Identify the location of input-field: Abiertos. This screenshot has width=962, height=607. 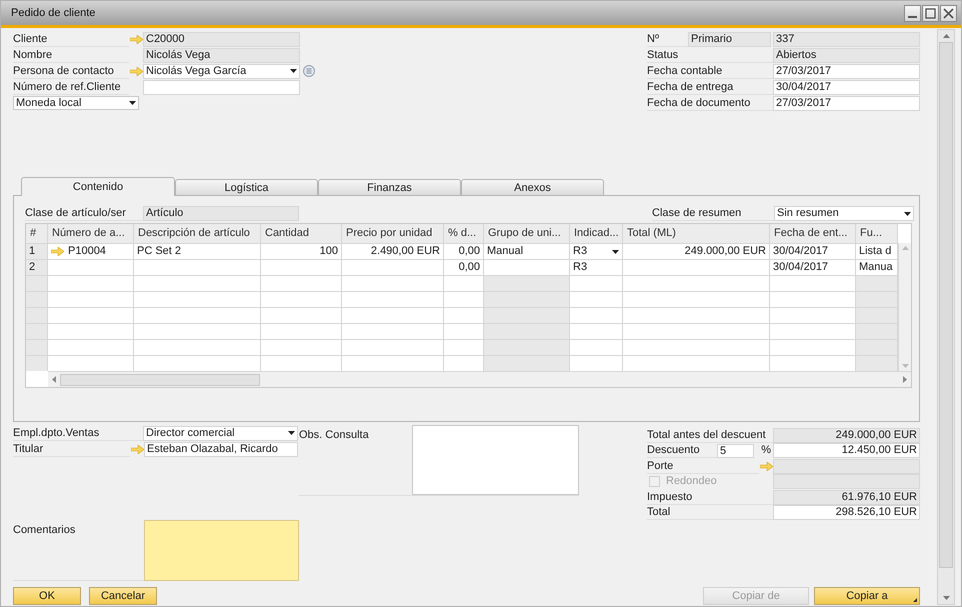
(846, 55).